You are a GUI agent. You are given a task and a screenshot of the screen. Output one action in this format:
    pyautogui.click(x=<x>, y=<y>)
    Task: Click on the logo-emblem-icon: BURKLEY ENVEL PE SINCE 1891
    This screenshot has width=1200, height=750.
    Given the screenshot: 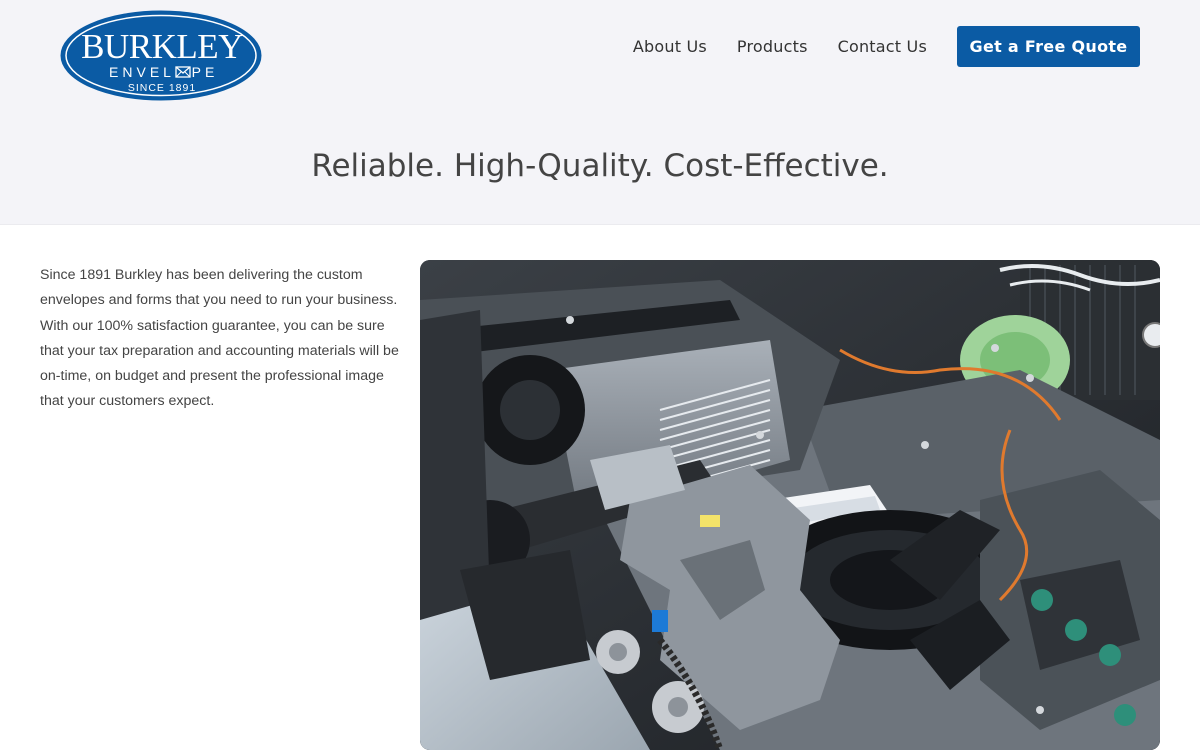 What is the action you would take?
    pyautogui.click(x=161, y=55)
    